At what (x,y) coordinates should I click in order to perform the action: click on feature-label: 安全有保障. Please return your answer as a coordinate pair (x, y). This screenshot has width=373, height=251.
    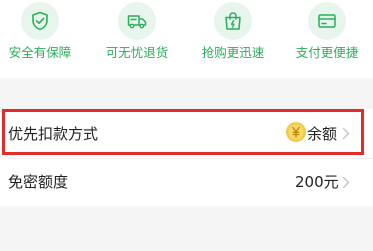
    Looking at the image, I should click on (40, 52).